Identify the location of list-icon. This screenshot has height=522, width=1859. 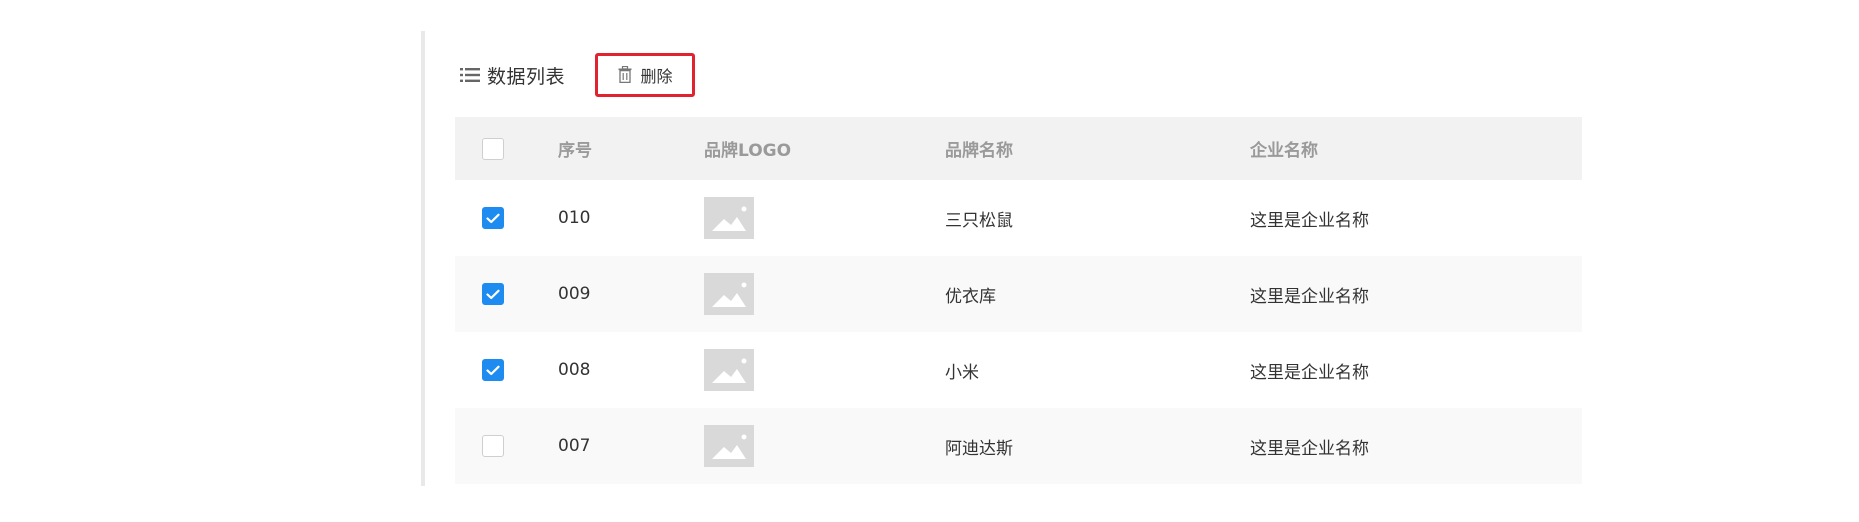
(470, 75).